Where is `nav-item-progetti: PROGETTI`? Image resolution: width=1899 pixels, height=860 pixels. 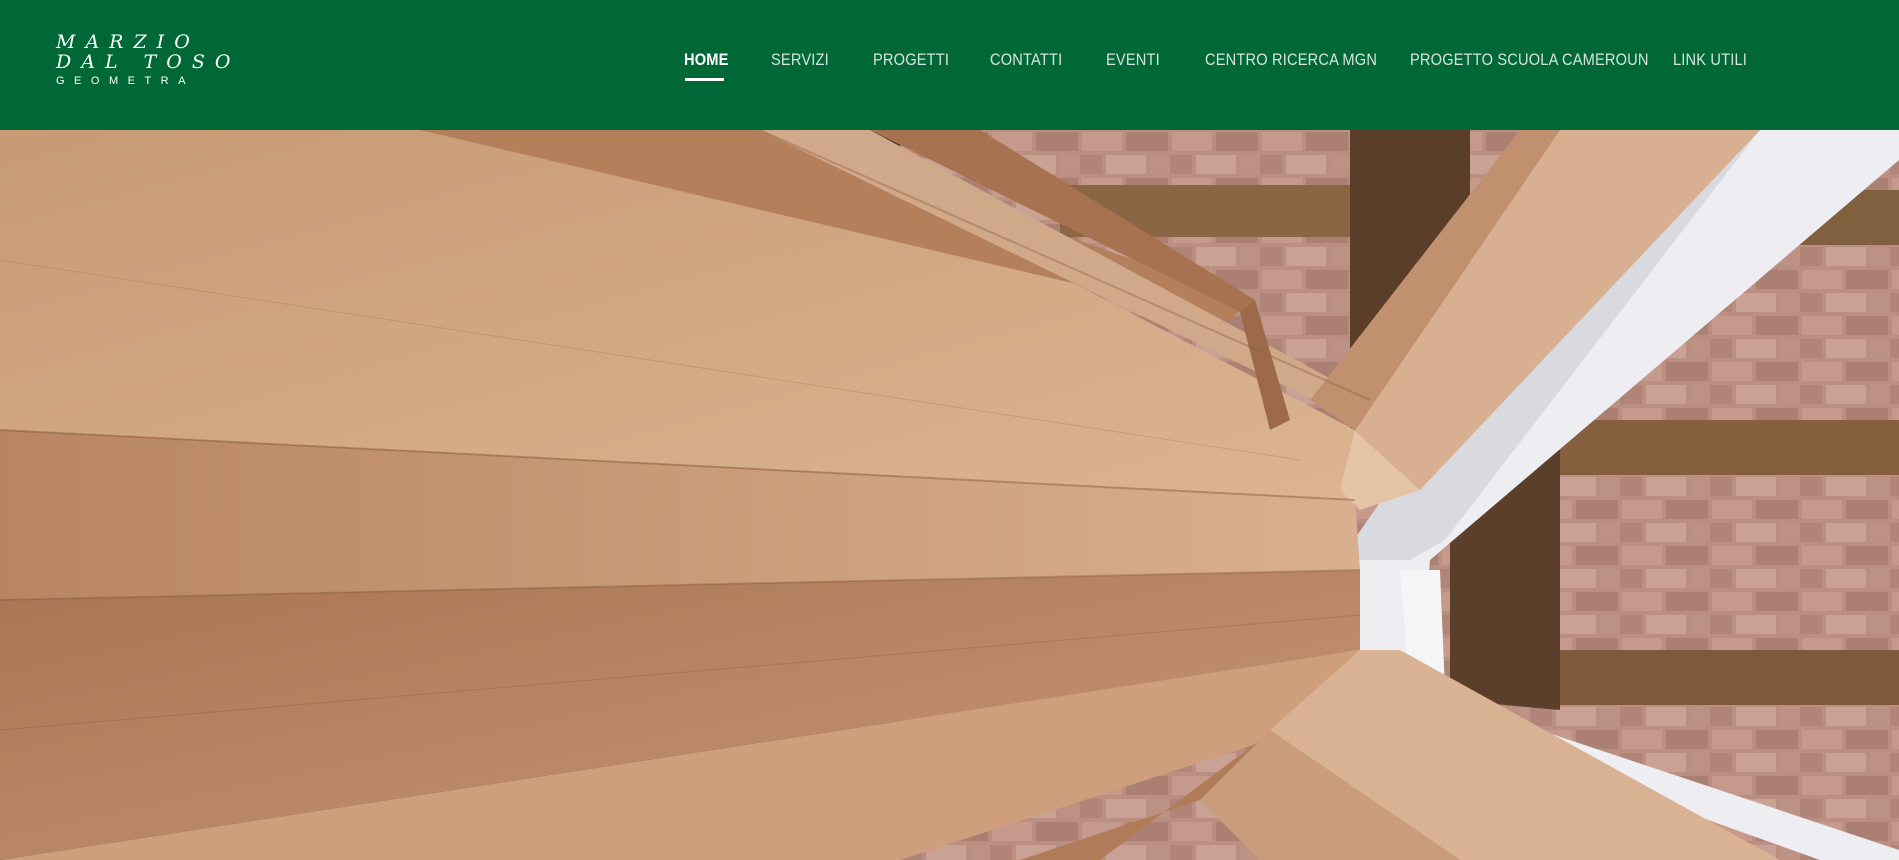
nav-item-progetti: PROGETTI is located at coordinates (911, 63).